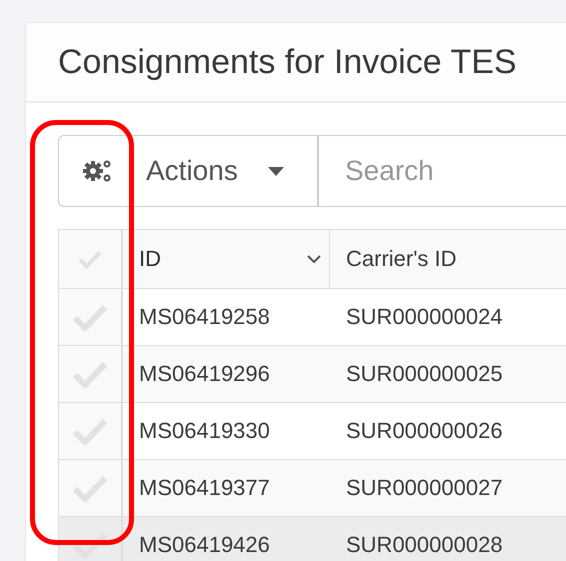 This screenshot has height=561, width=566. Describe the element at coordinates (276, 171) in the screenshot. I see `caret-down-icon` at that location.